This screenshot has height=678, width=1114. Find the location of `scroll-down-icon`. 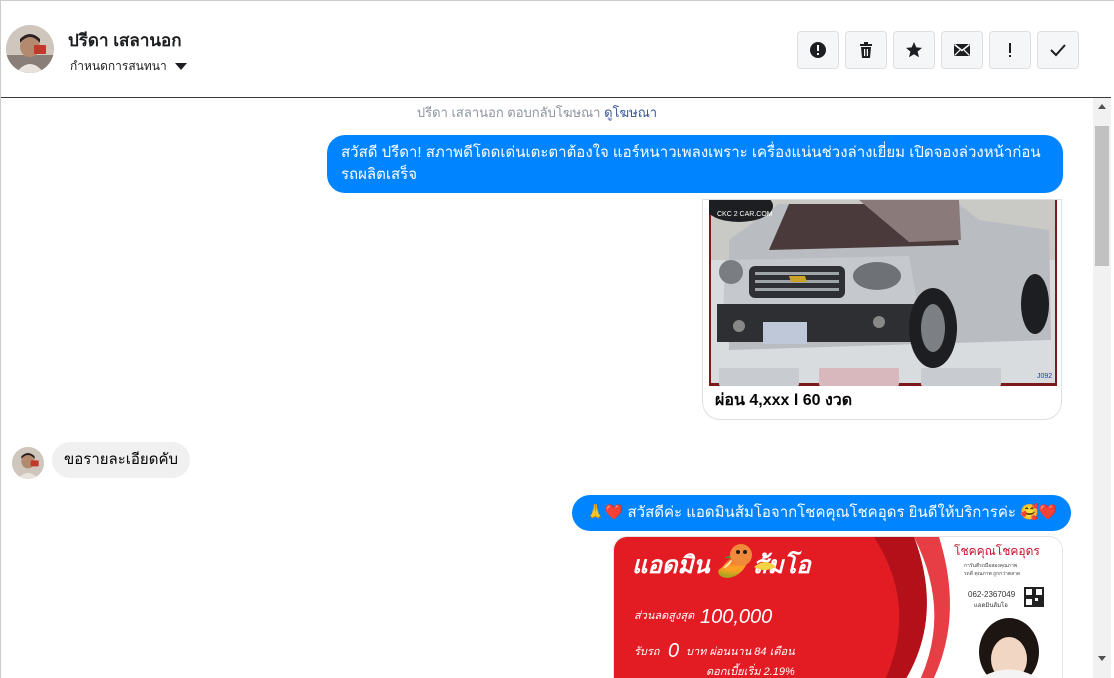

scroll-down-icon is located at coordinates (1102, 658).